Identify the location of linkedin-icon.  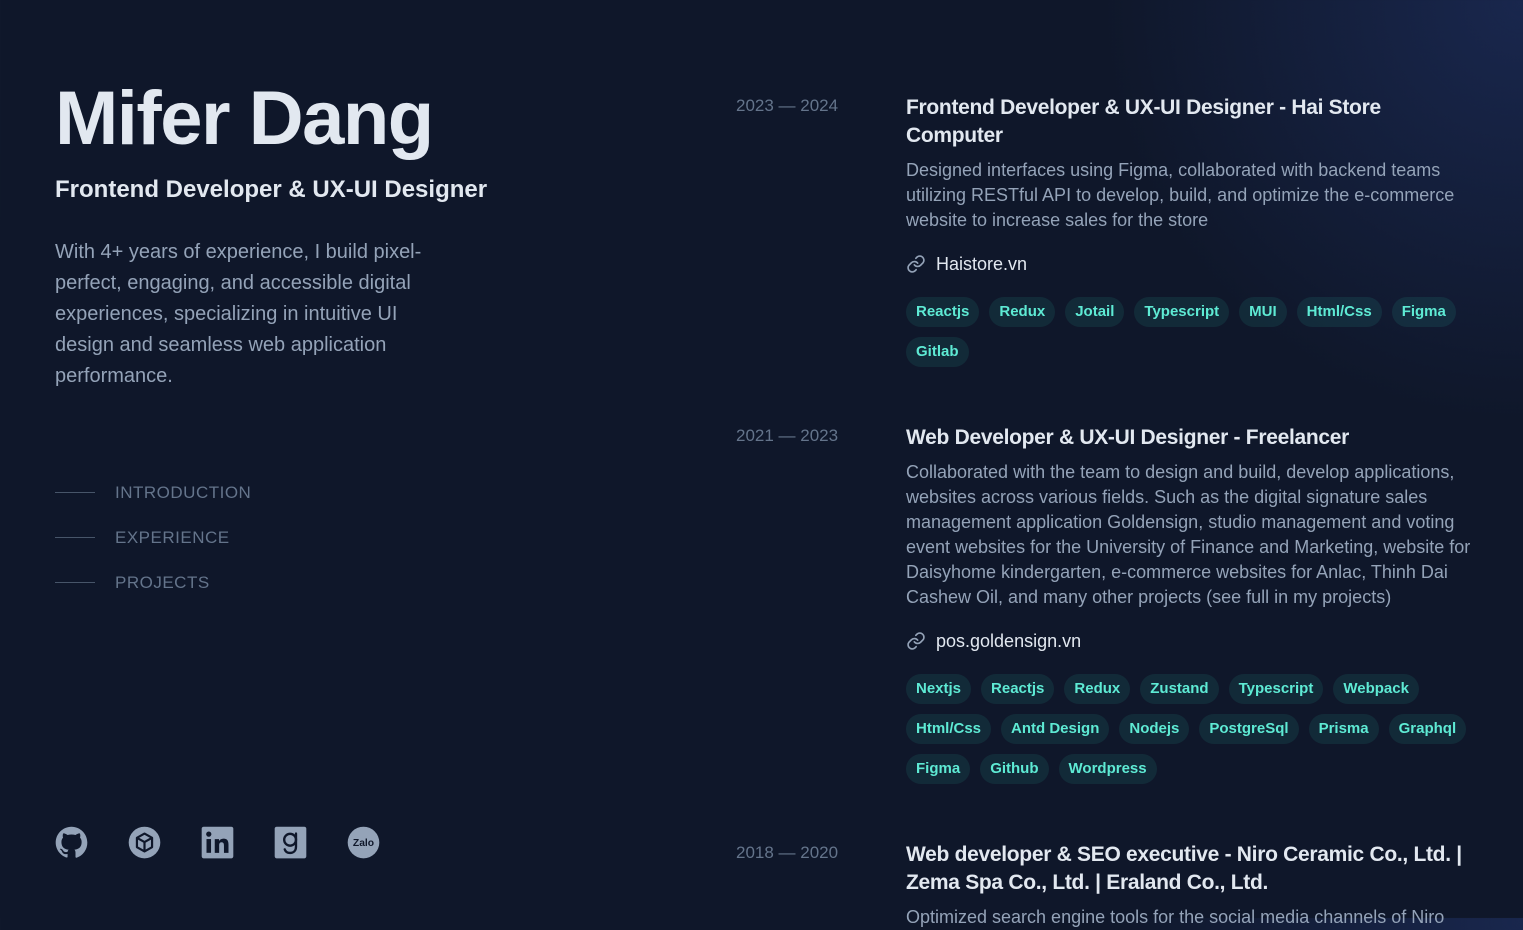
(217, 842).